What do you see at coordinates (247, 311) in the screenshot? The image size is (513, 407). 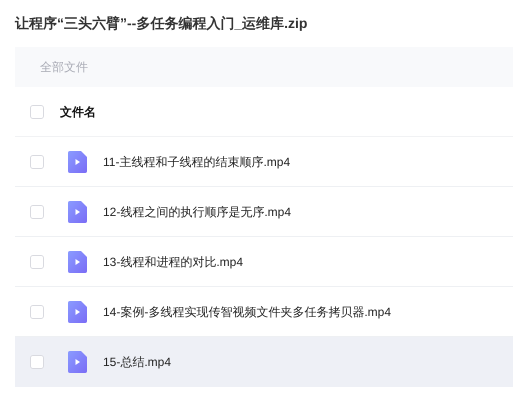 I see `file-name: 14-案例-多线程实现传智视频文件夹多任务拷贝器.mp4` at bounding box center [247, 311].